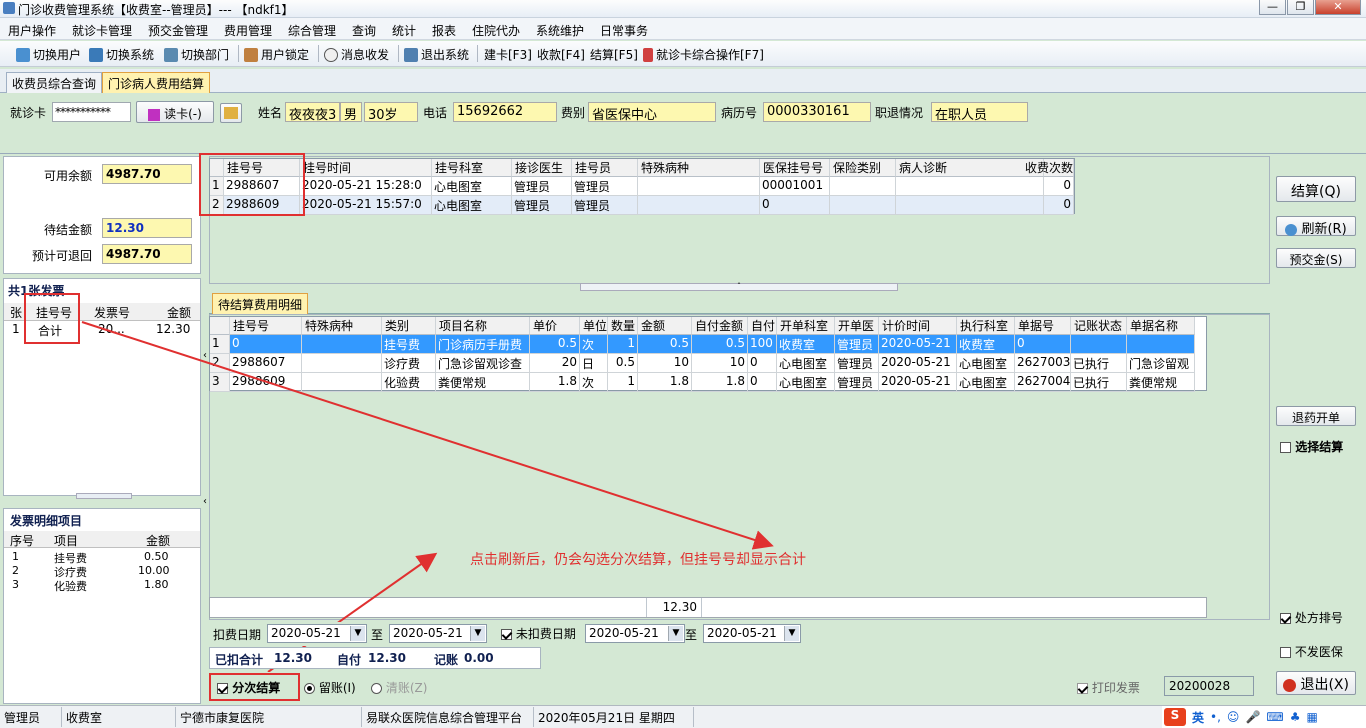  I want to click on menu-fee-mgmt: 费用管理, so click(248, 30).